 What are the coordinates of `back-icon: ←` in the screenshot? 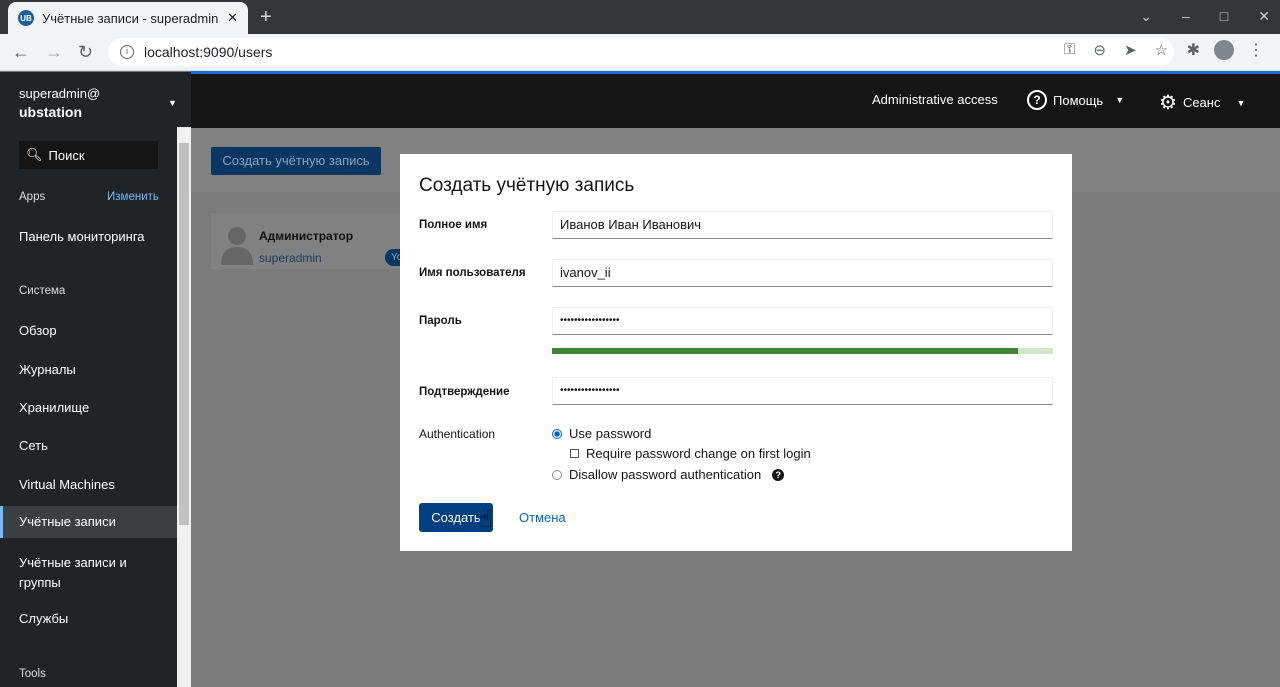 It's located at (21, 52).